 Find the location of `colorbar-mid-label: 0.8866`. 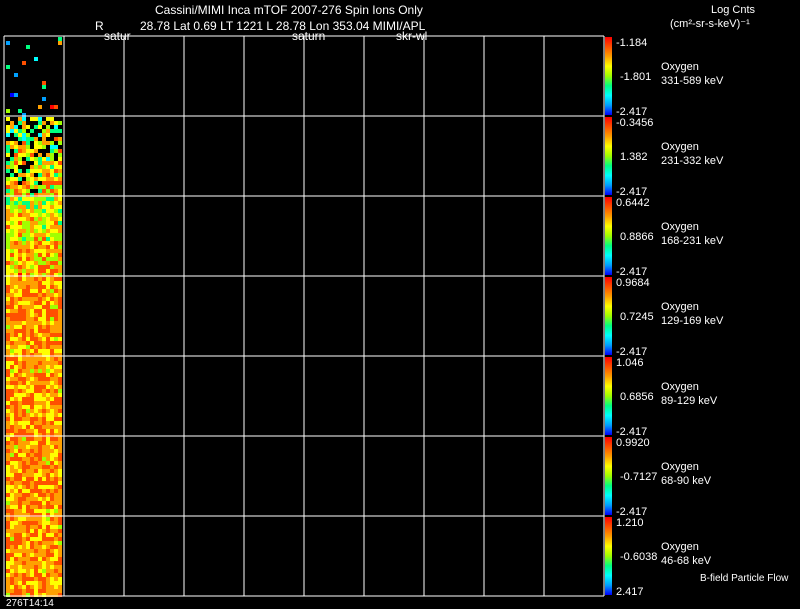

colorbar-mid-label: 0.8866 is located at coordinates (637, 237).